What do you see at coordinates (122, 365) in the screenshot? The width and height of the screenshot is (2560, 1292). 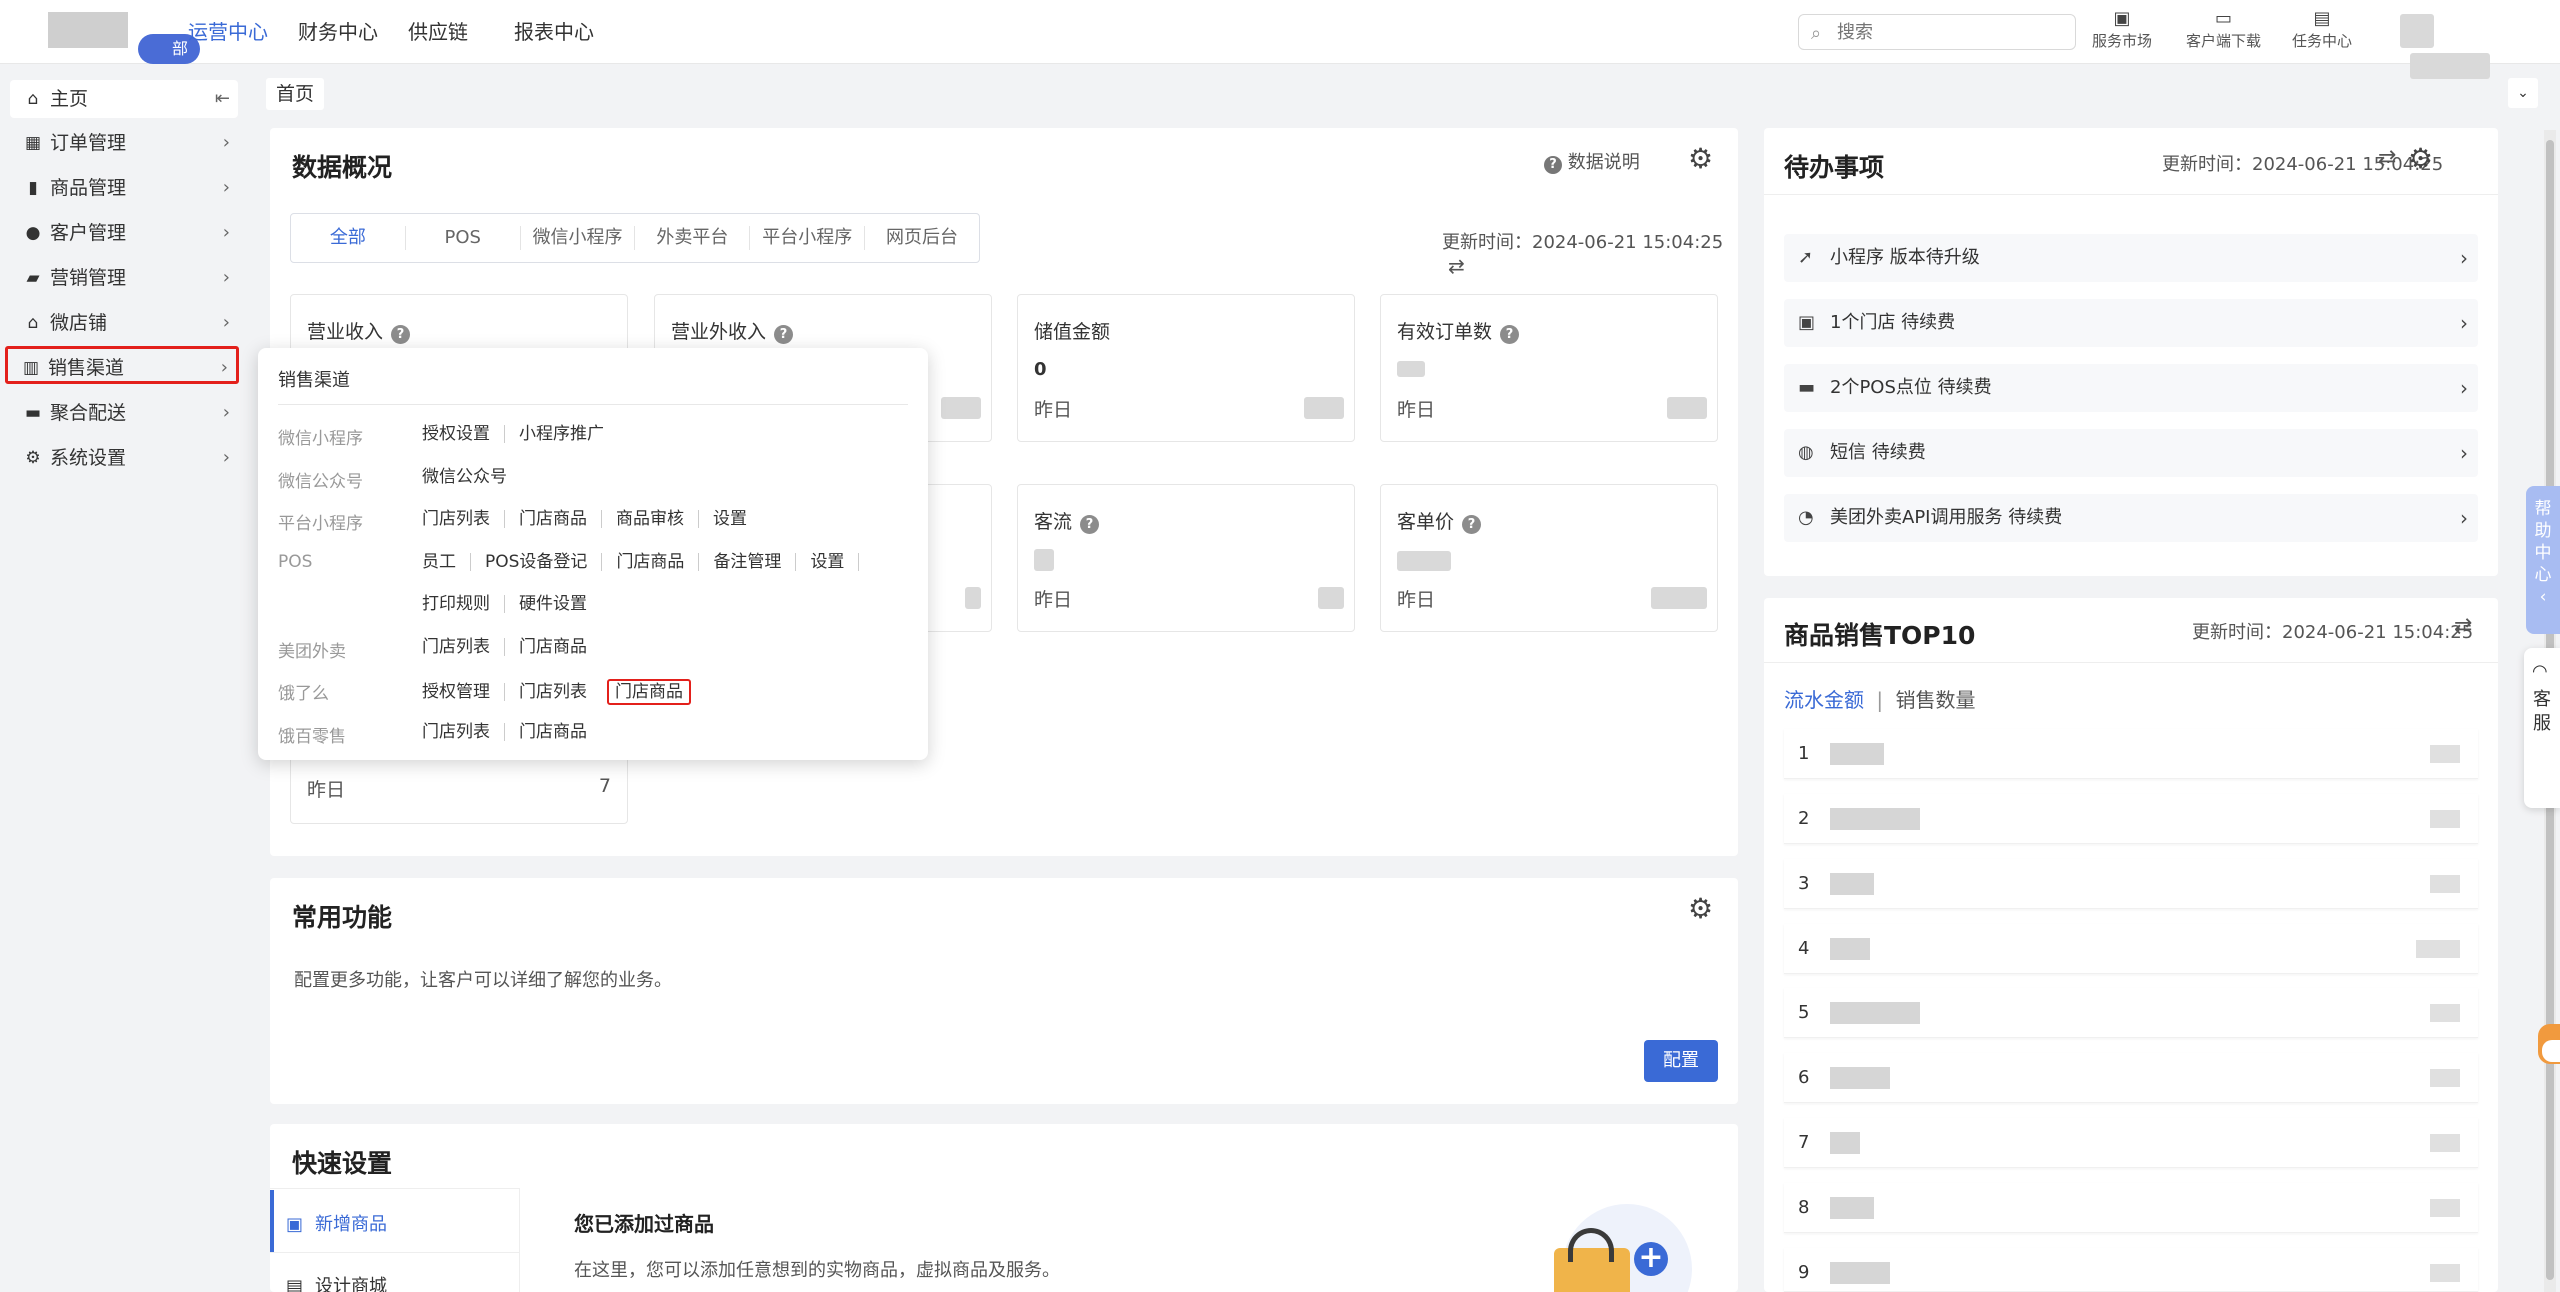 I see `sidebar-item-sales-channels: ▥ 销售渠道 ›` at bounding box center [122, 365].